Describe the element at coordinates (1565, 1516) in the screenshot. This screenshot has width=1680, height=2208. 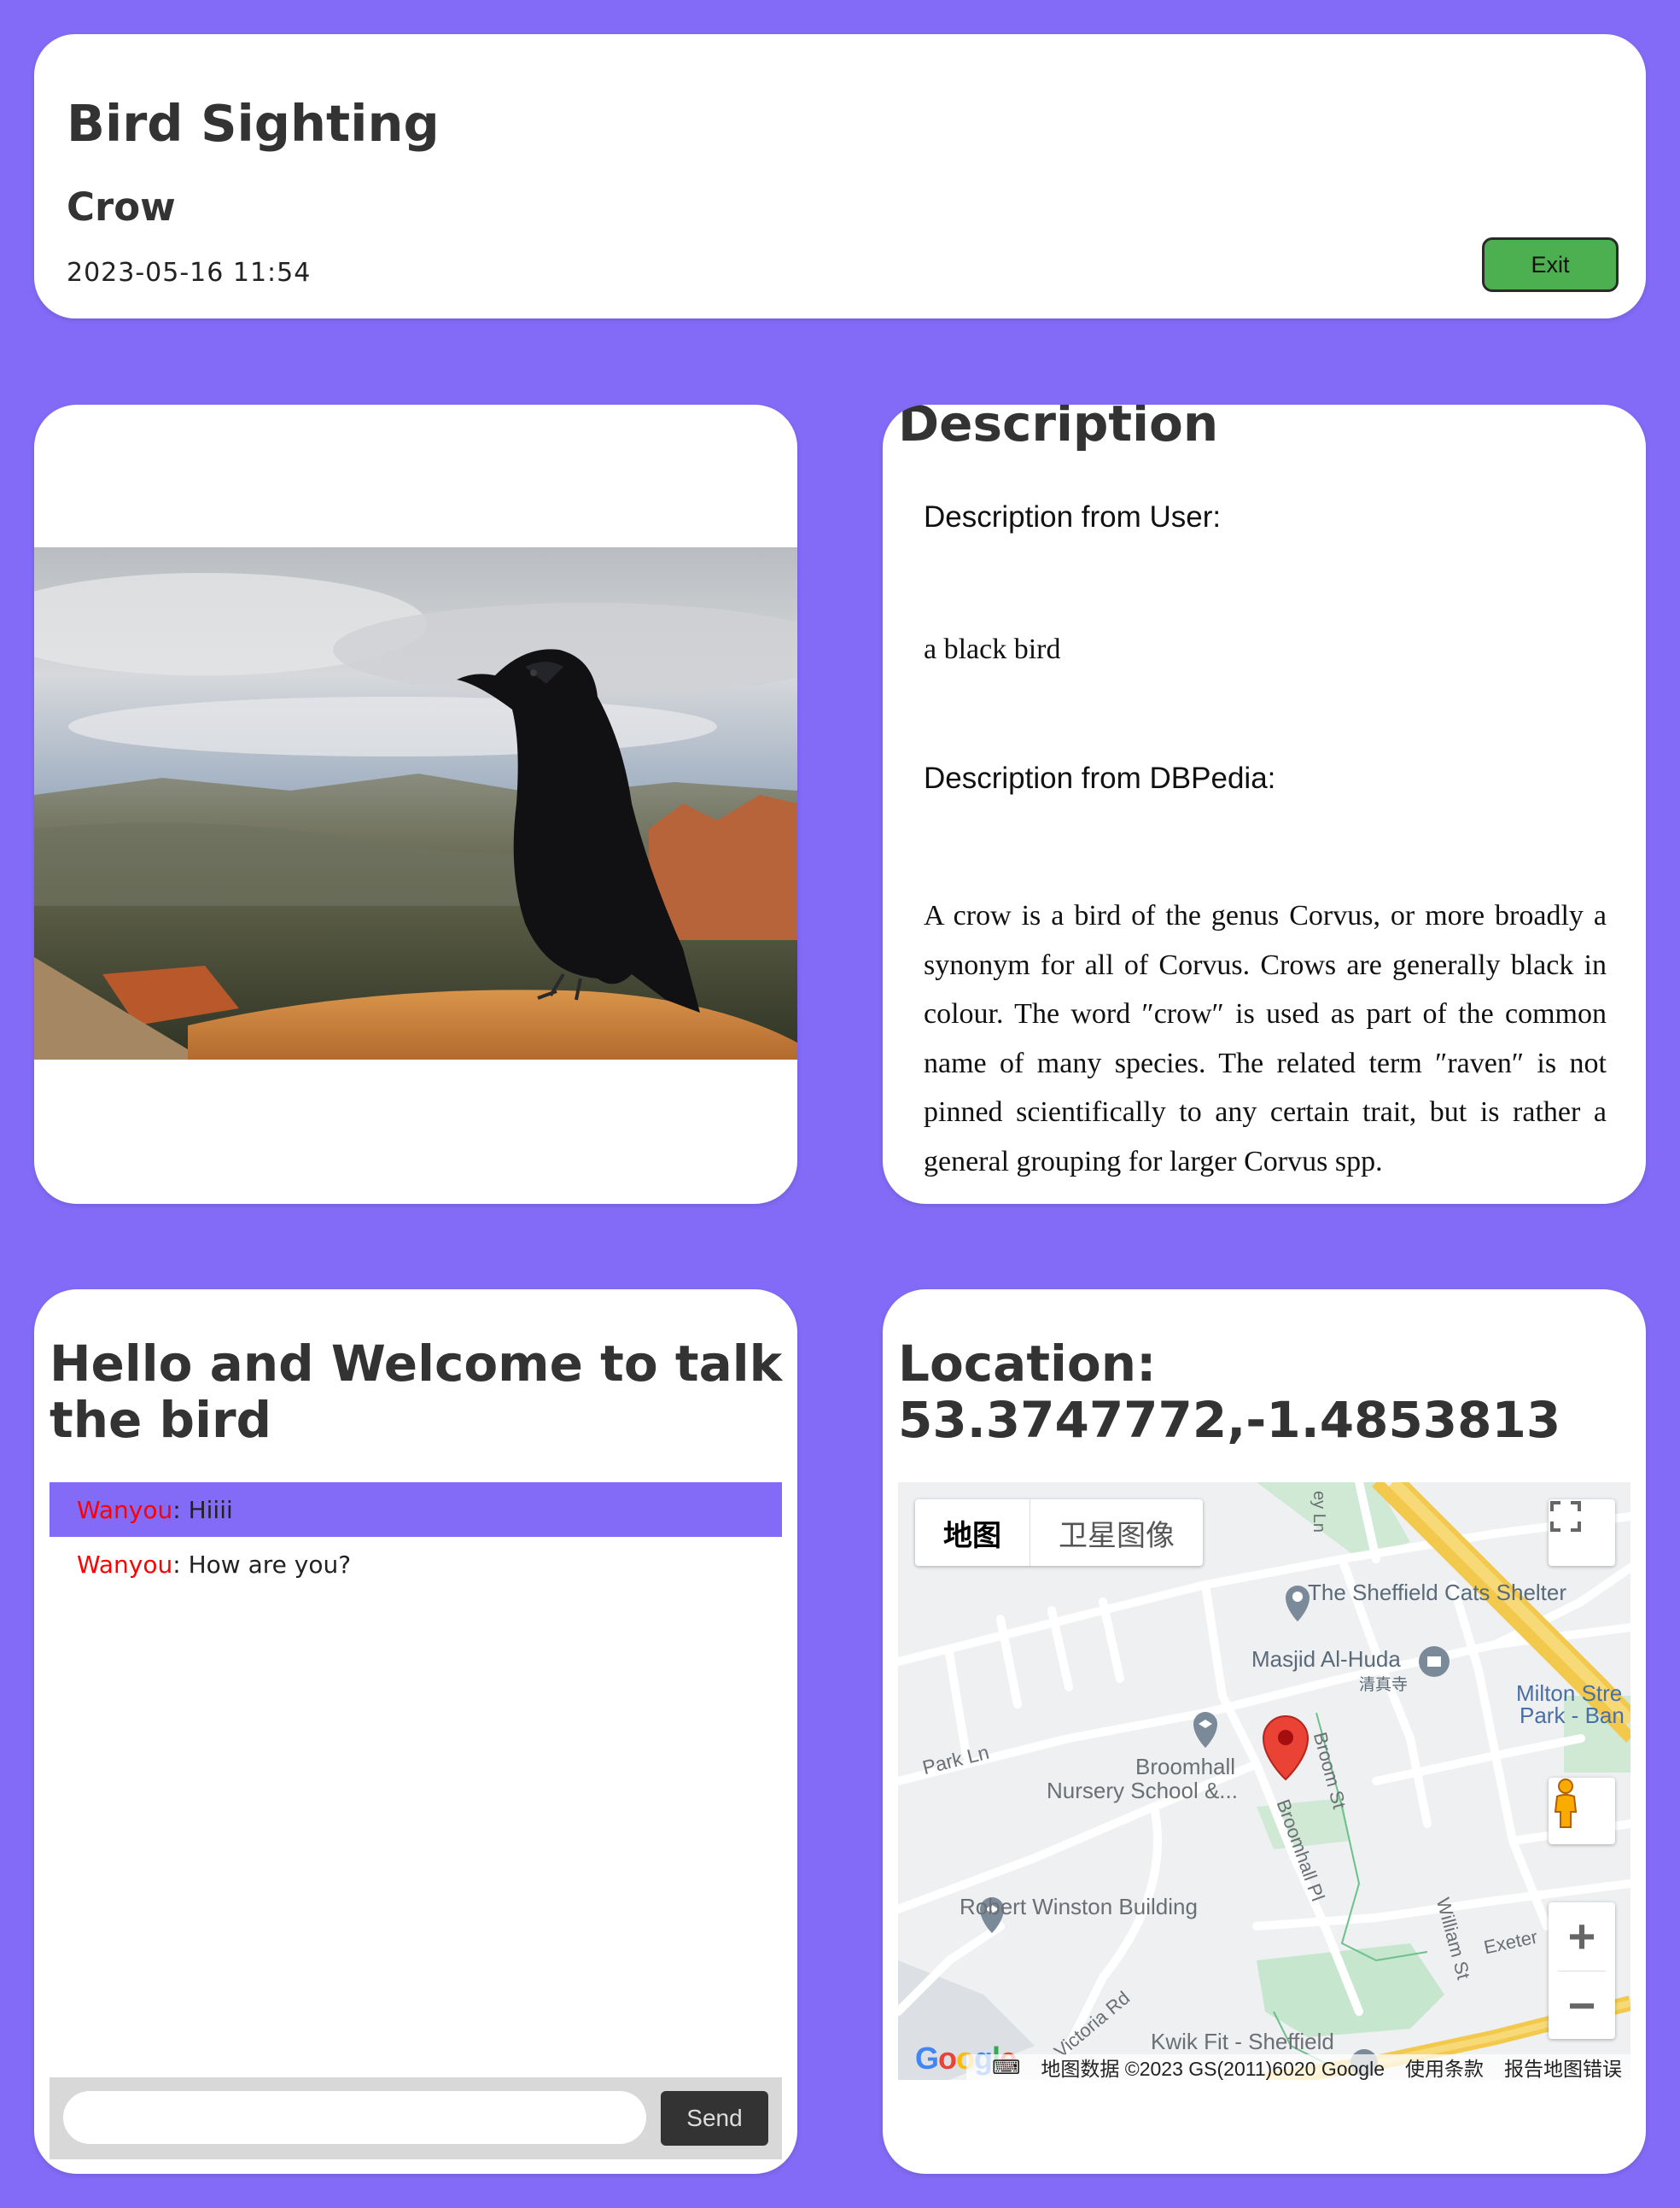
I see `fullscreen-icon` at that location.